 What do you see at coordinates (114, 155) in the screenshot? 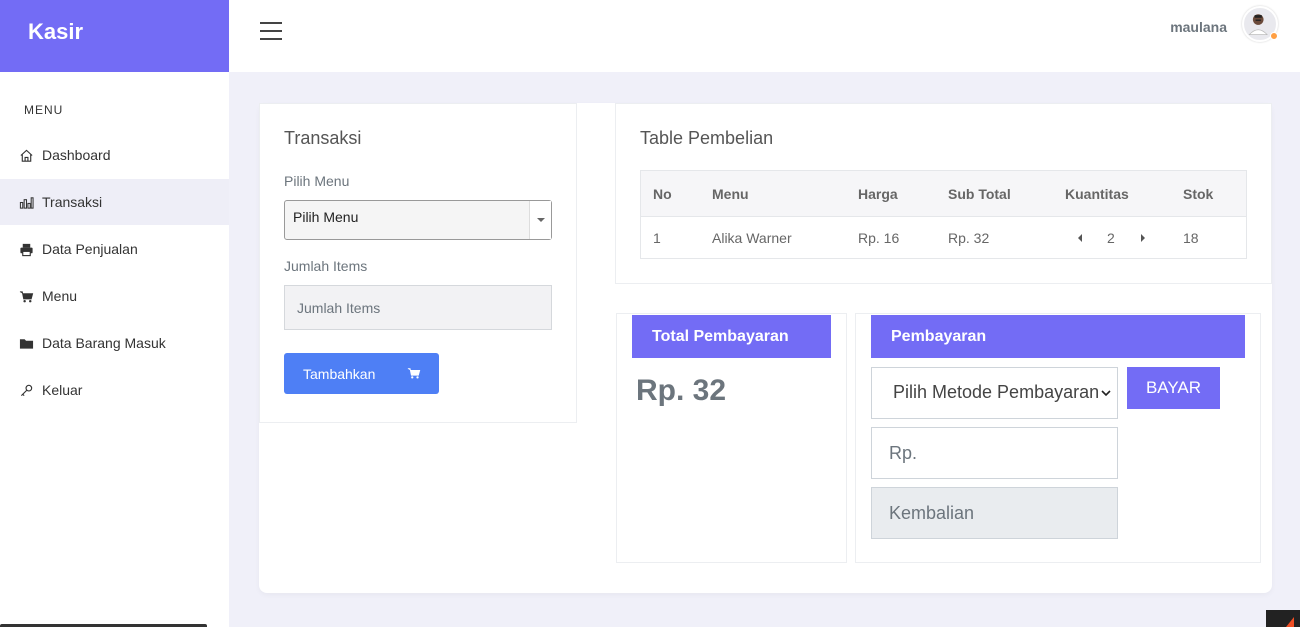
I see `sidebar-item-dashboard: Dashboard` at bounding box center [114, 155].